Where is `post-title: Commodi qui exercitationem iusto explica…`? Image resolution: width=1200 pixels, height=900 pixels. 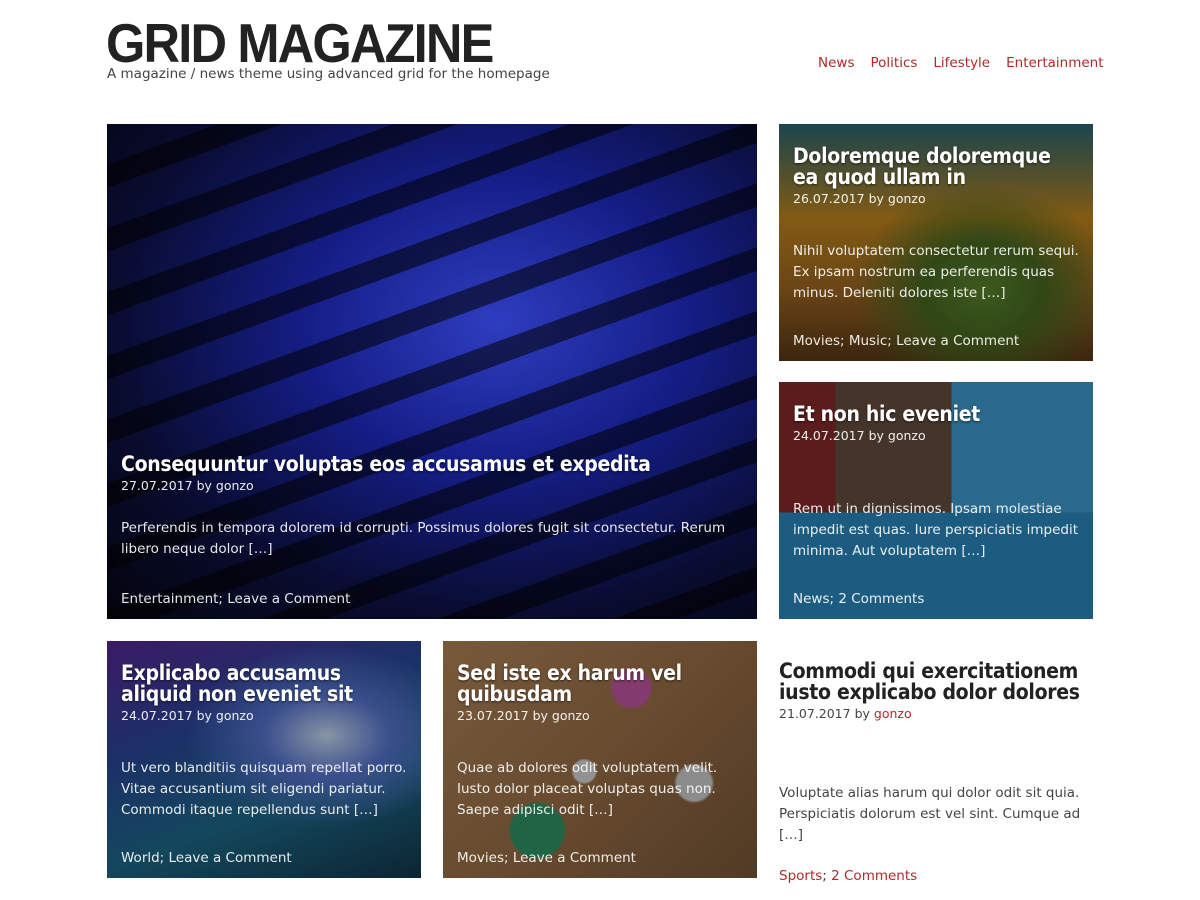 post-title: Commodi qui exercitationem iusto explica… is located at coordinates (936, 682).